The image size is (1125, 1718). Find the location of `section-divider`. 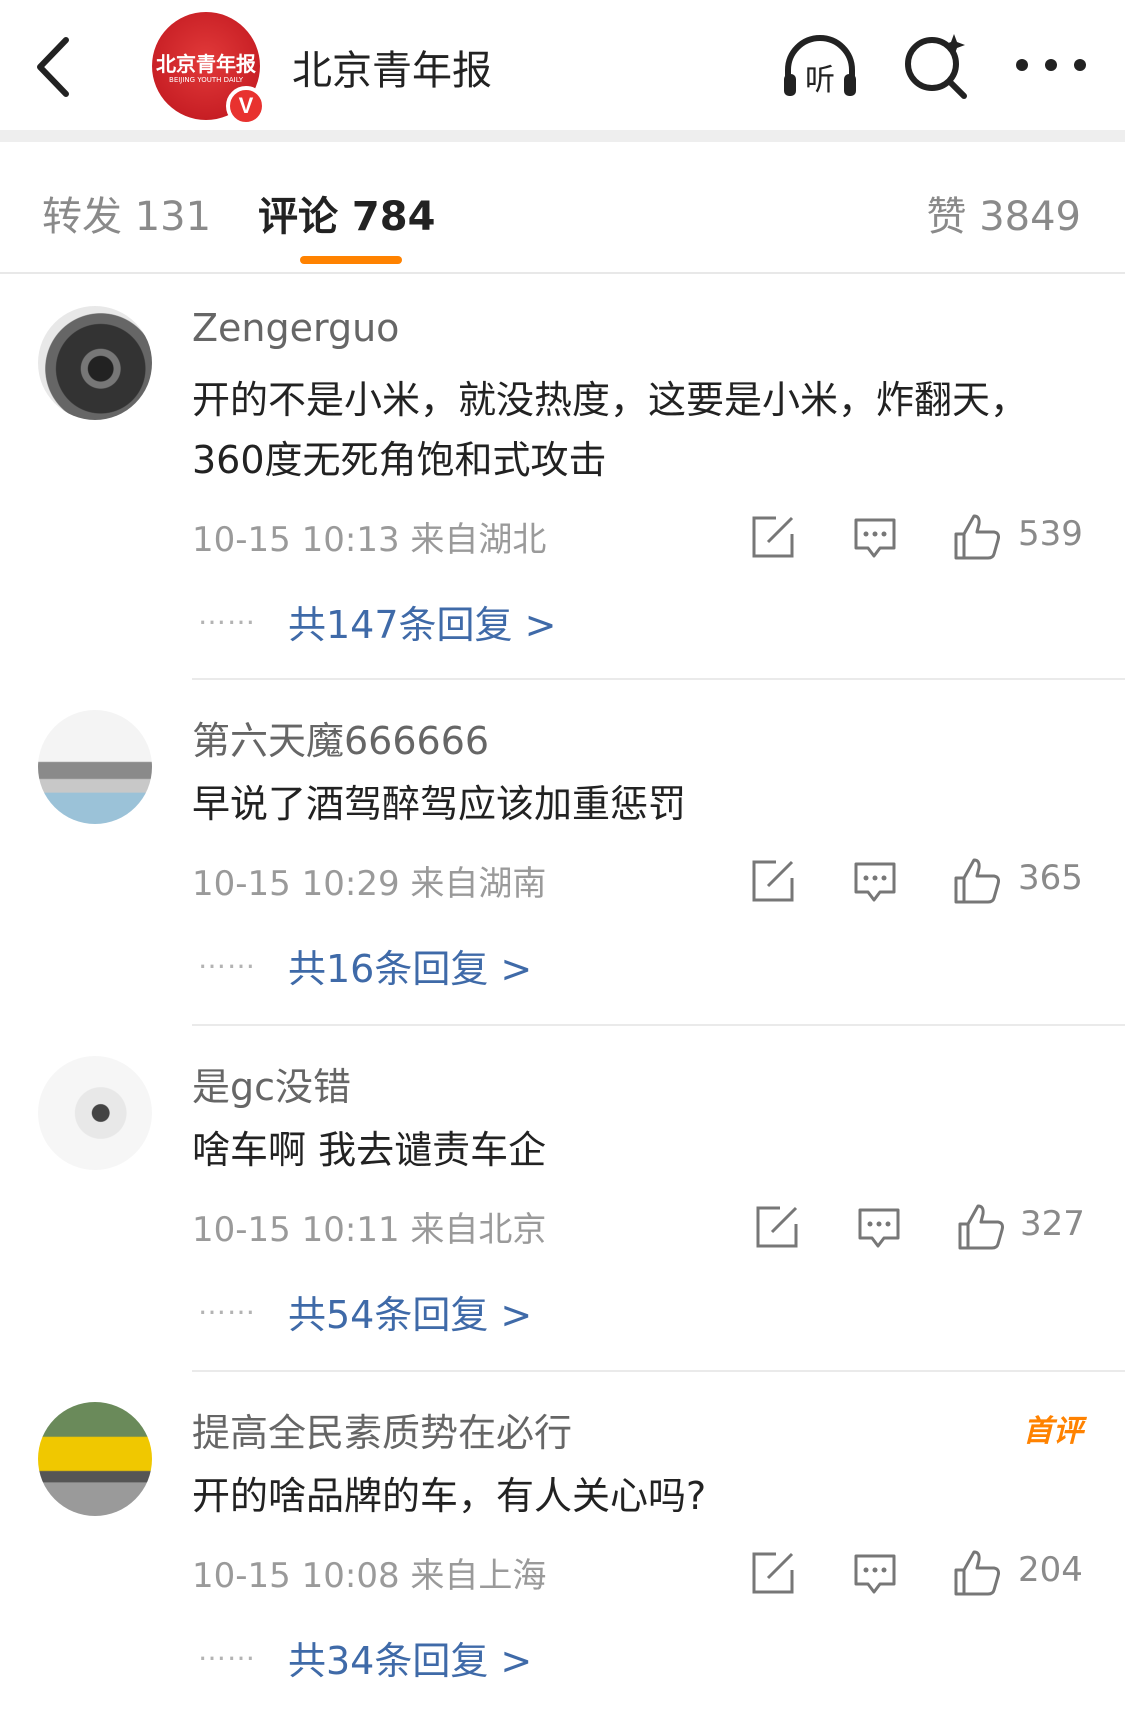

section-divider is located at coordinates (562, 136).